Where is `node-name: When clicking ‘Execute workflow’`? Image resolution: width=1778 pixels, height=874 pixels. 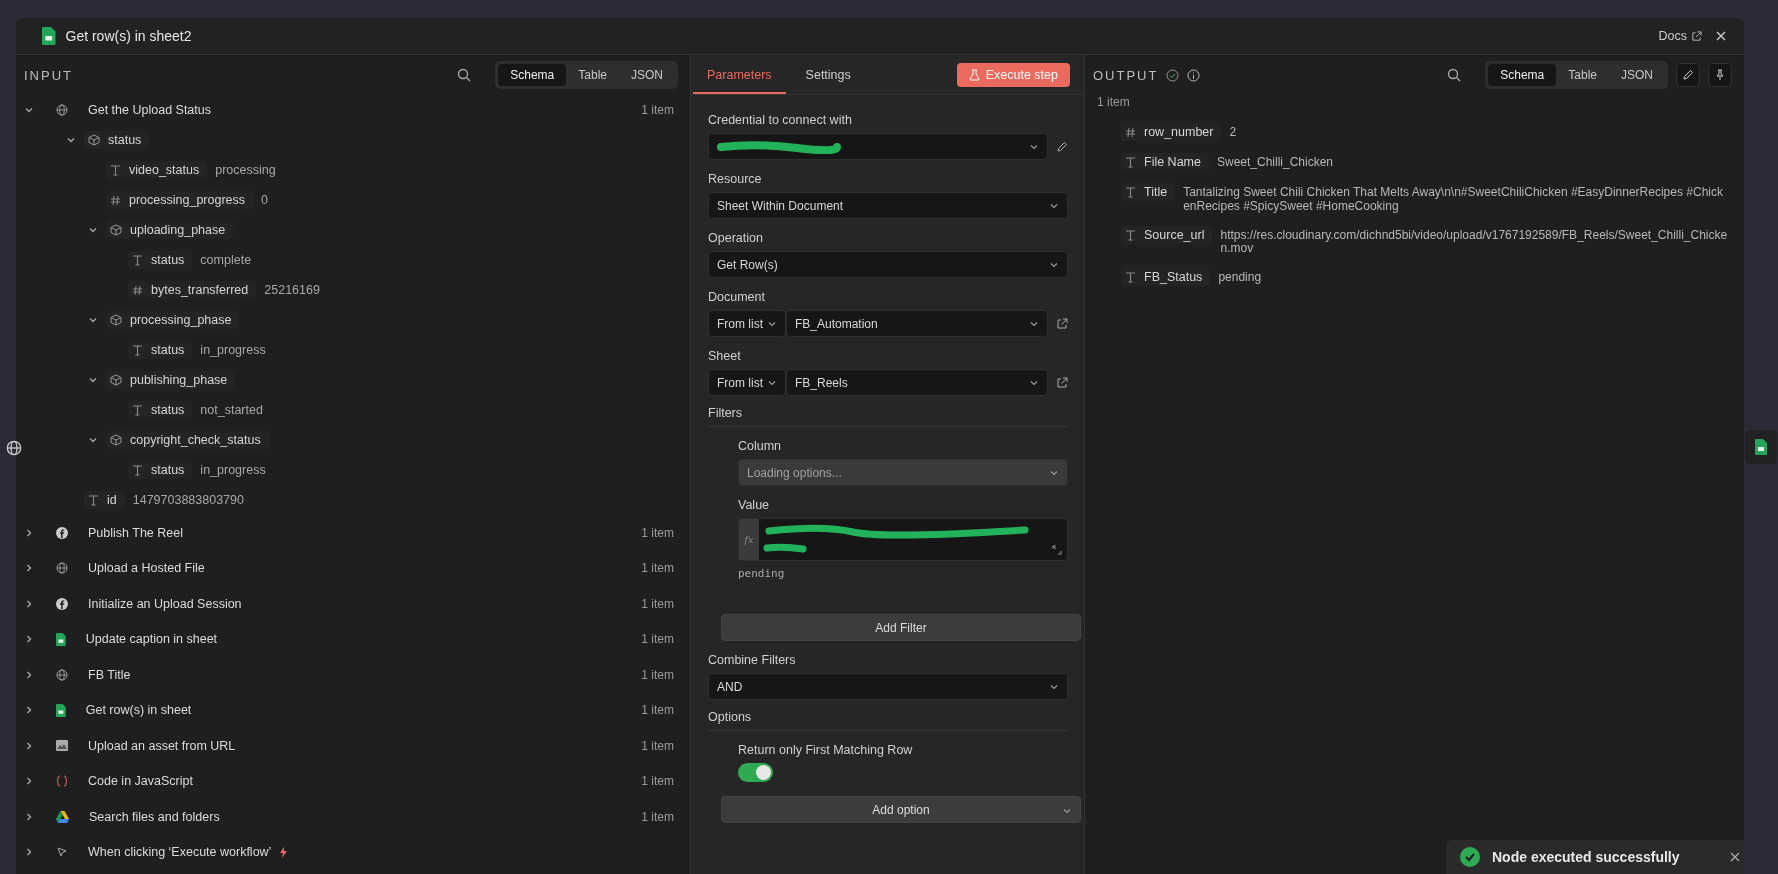
node-name: When clicking ‘Execute workflow’ is located at coordinates (180, 852).